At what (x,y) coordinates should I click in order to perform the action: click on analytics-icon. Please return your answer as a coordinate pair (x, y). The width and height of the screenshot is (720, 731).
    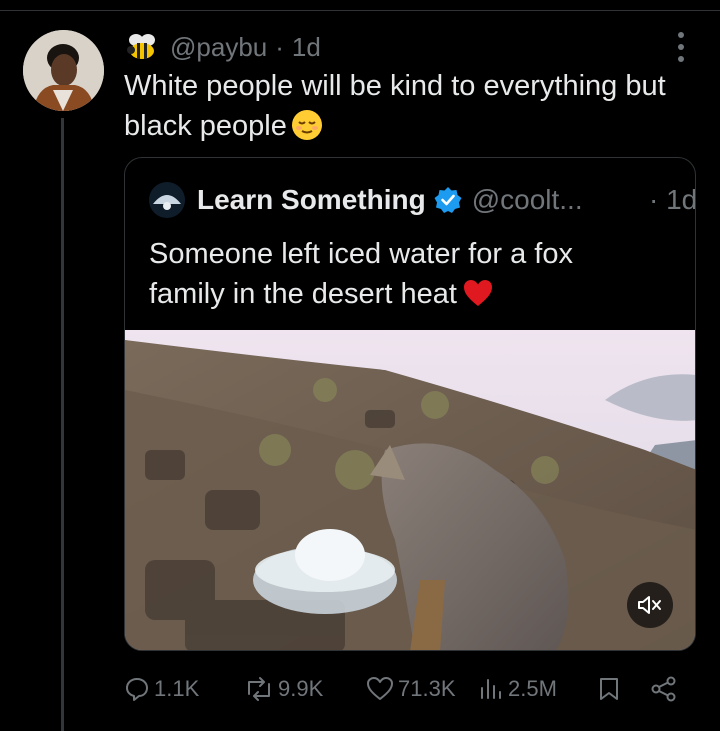
    Looking at the image, I should click on (491, 689).